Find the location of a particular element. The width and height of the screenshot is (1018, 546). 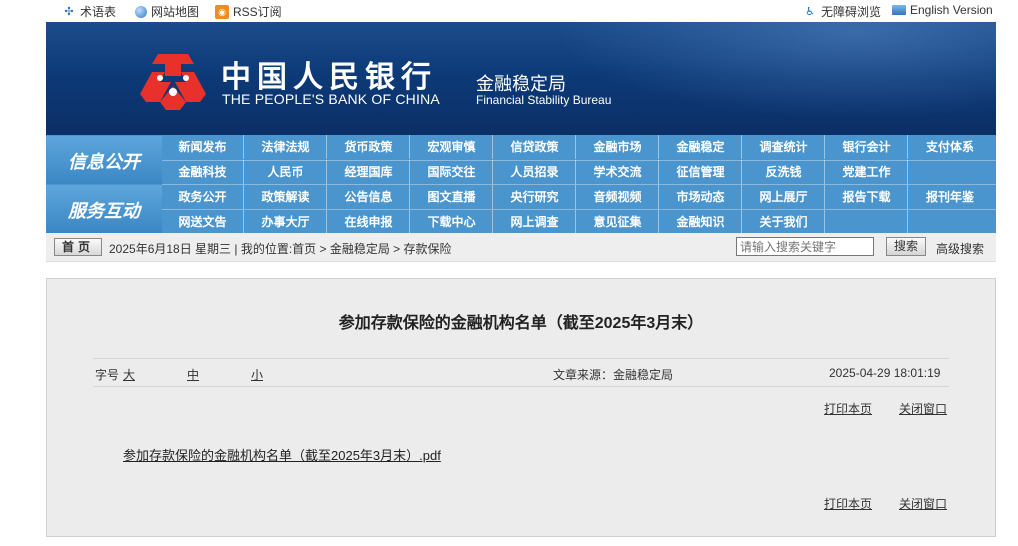

nav-item: 报刊年鉴 is located at coordinates (950, 197).